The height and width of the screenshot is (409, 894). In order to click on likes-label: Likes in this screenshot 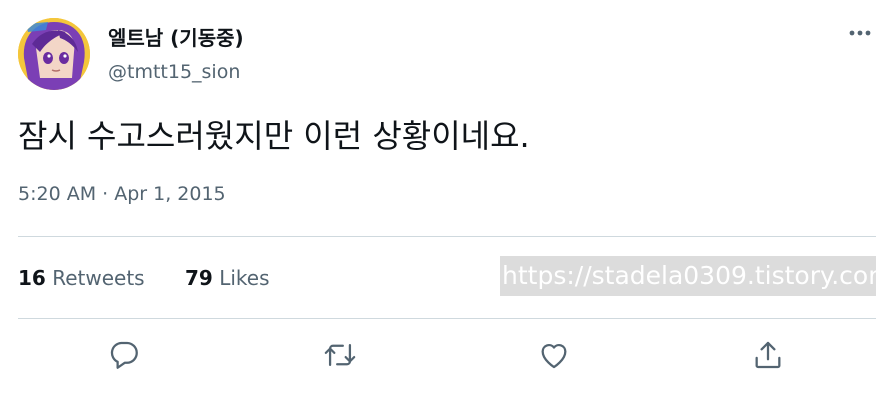, I will do `click(244, 278)`.